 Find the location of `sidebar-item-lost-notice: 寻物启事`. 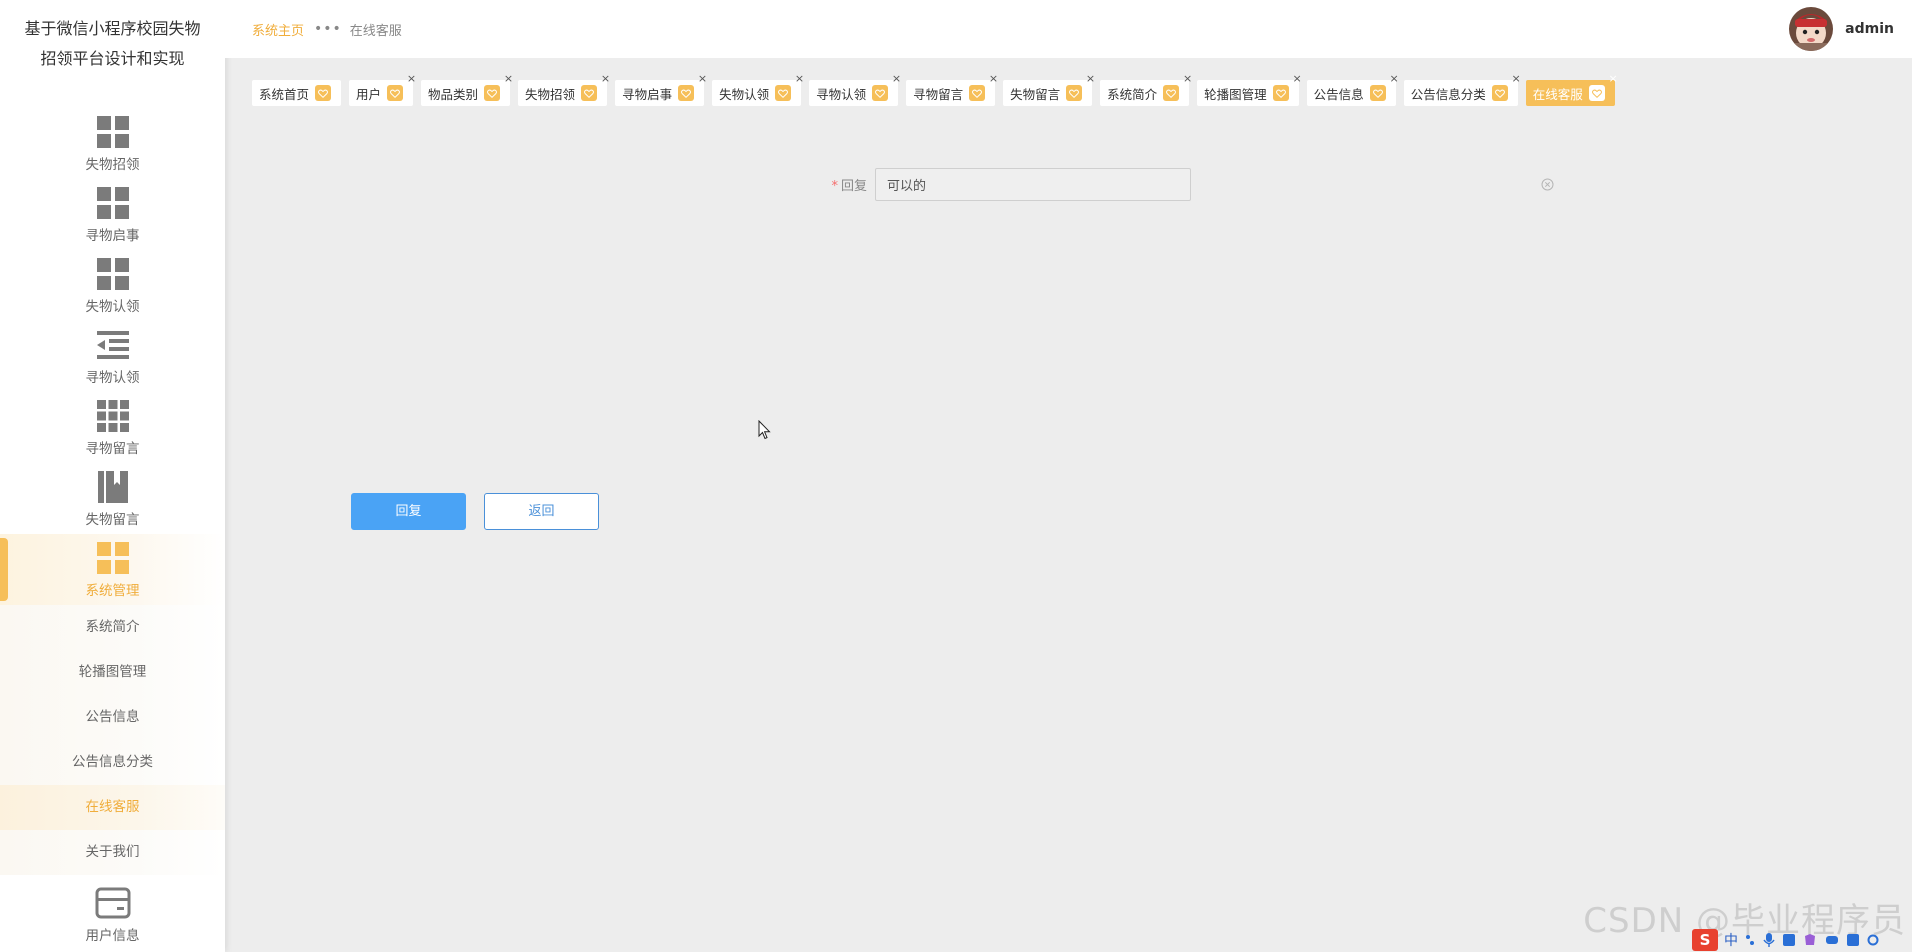

sidebar-item-lost-notice: 寻物启事 is located at coordinates (112, 214).